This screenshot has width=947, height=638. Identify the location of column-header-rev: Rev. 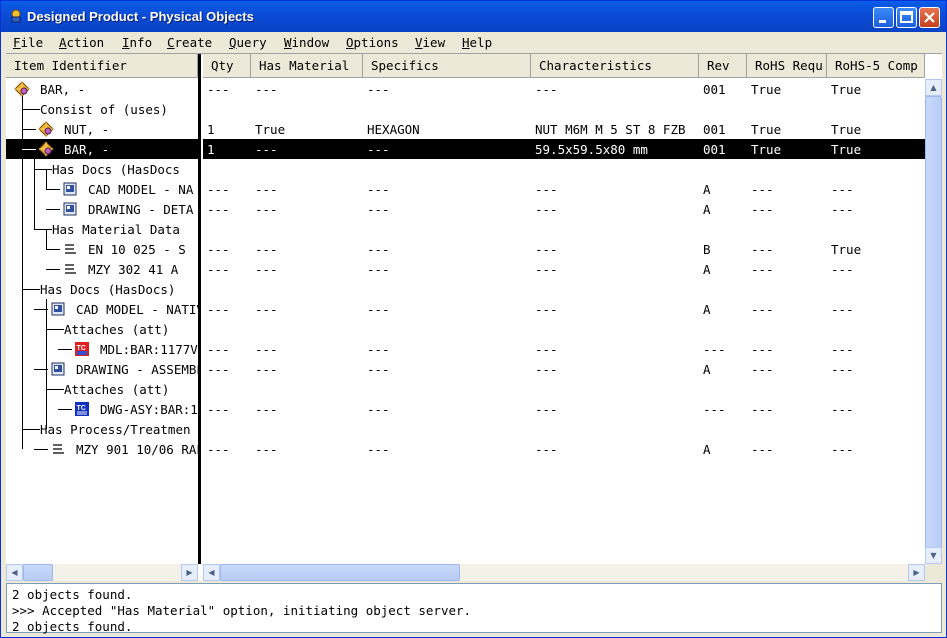
(723, 66).